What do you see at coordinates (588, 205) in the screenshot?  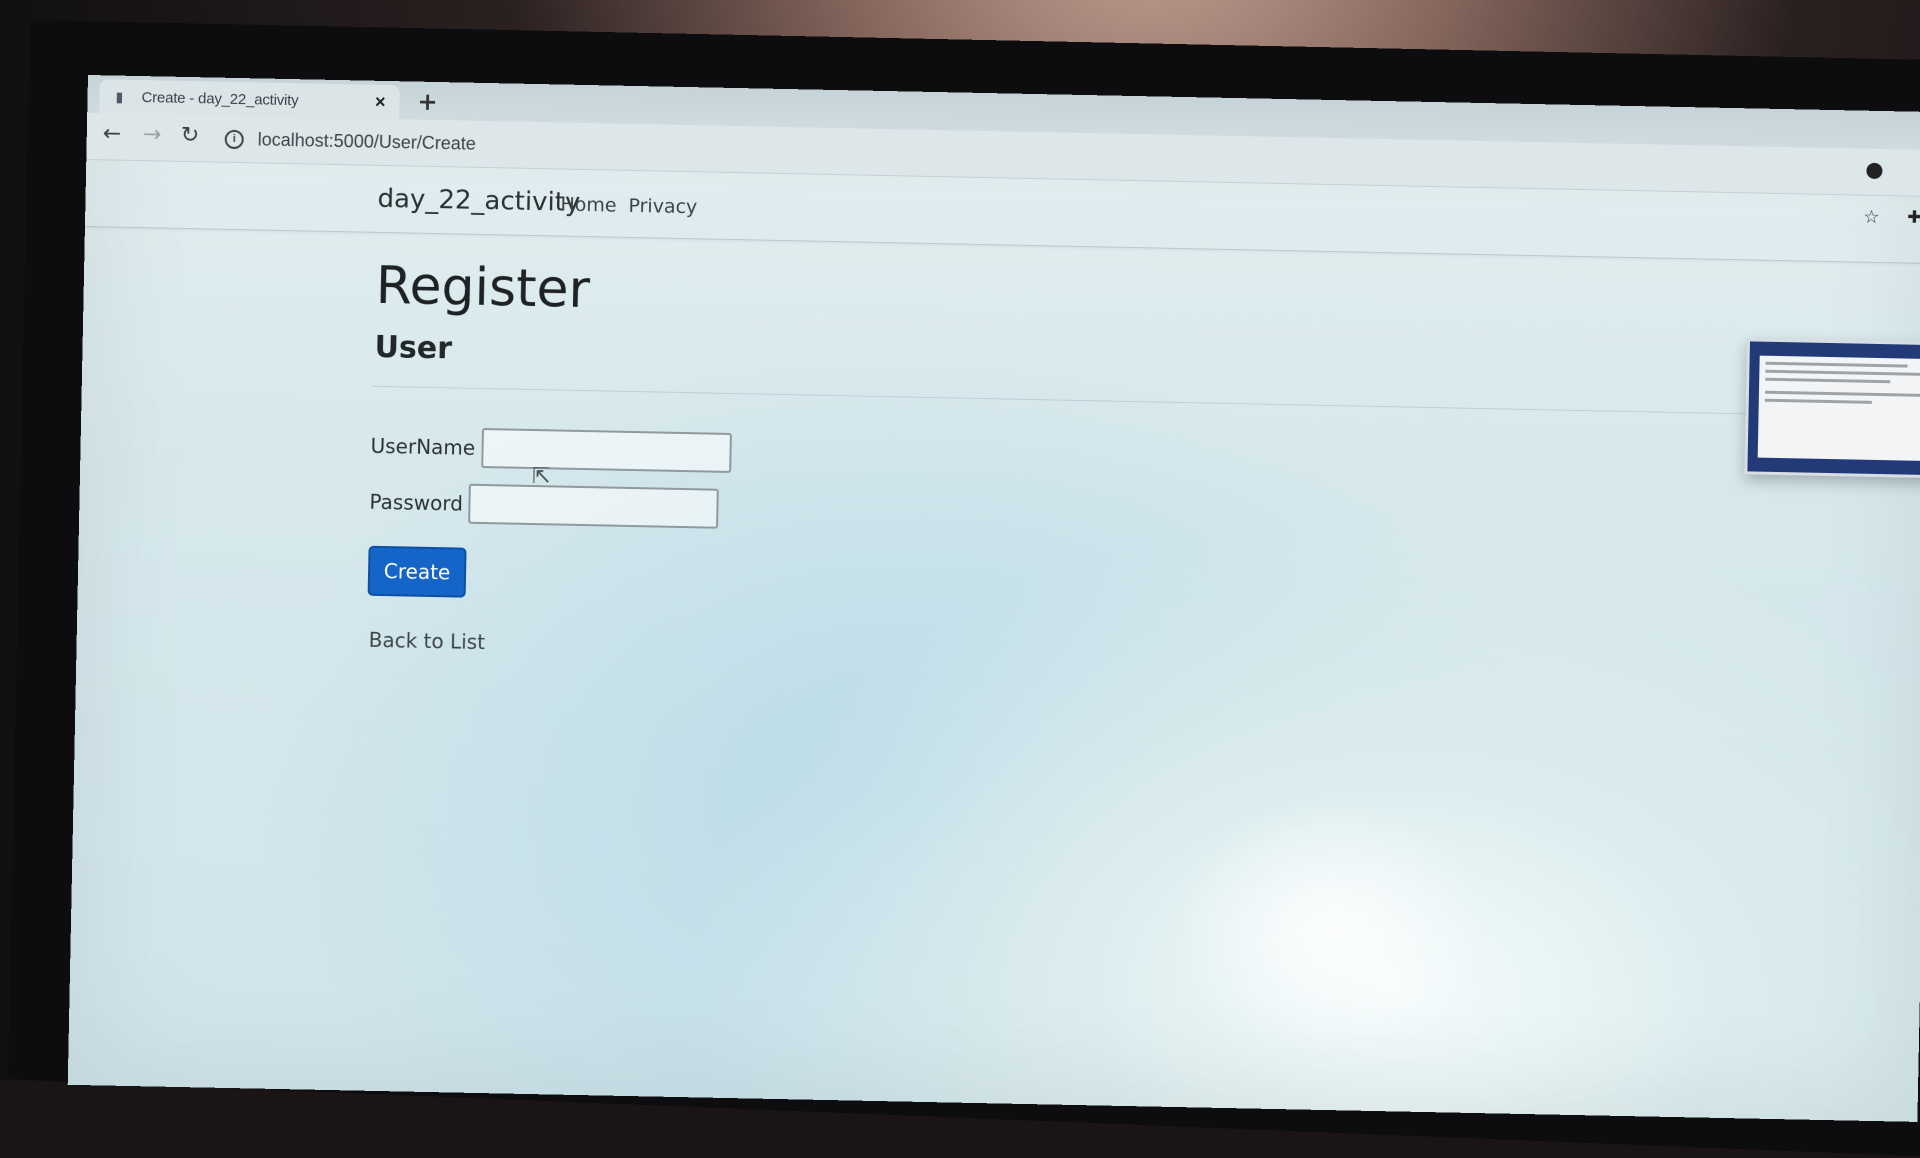 I see `nav-home-link: Home` at bounding box center [588, 205].